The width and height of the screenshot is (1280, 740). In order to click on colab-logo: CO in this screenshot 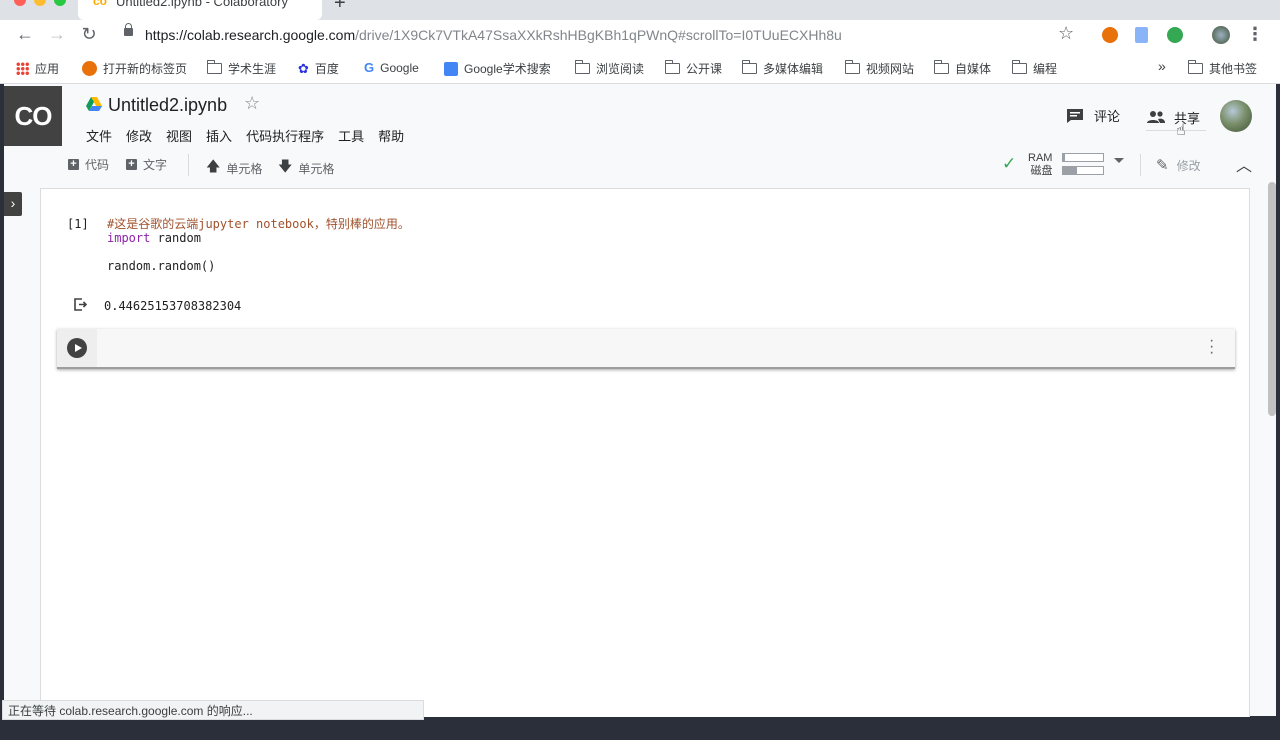, I will do `click(33, 116)`.